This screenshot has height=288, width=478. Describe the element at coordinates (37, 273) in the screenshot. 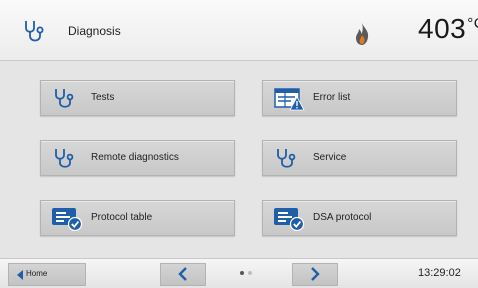

I see `home-label: Home` at that location.